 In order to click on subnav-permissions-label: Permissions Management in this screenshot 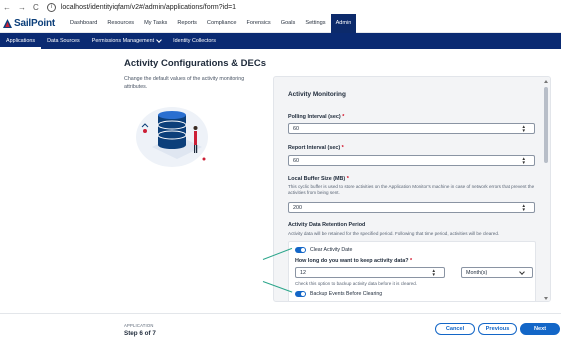, I will do `click(123, 41)`.